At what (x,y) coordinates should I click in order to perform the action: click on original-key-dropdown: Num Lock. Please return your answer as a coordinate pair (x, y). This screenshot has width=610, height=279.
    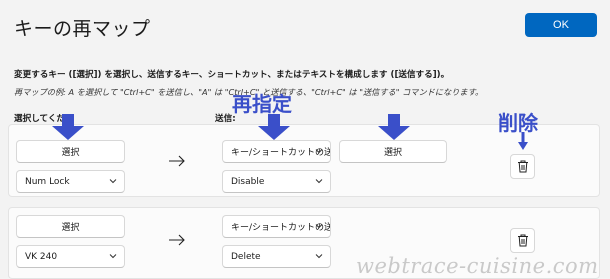
    Looking at the image, I should click on (70, 181).